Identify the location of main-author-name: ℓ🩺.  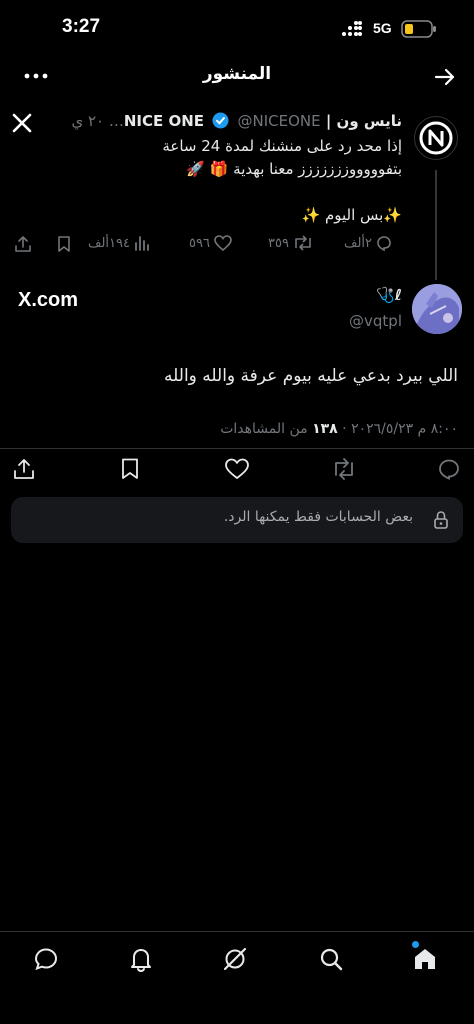
(389, 295).